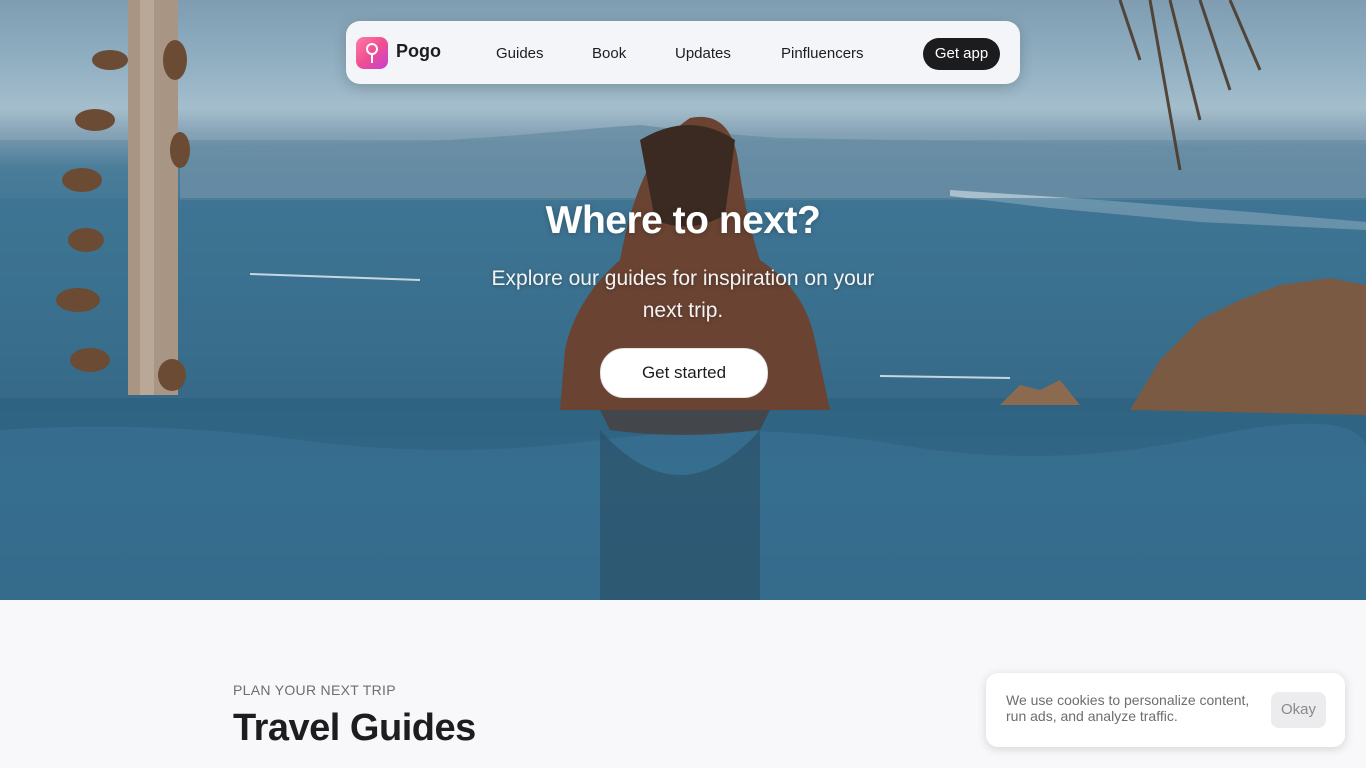  What do you see at coordinates (609, 53) in the screenshot?
I see `nav-link-book: Book` at bounding box center [609, 53].